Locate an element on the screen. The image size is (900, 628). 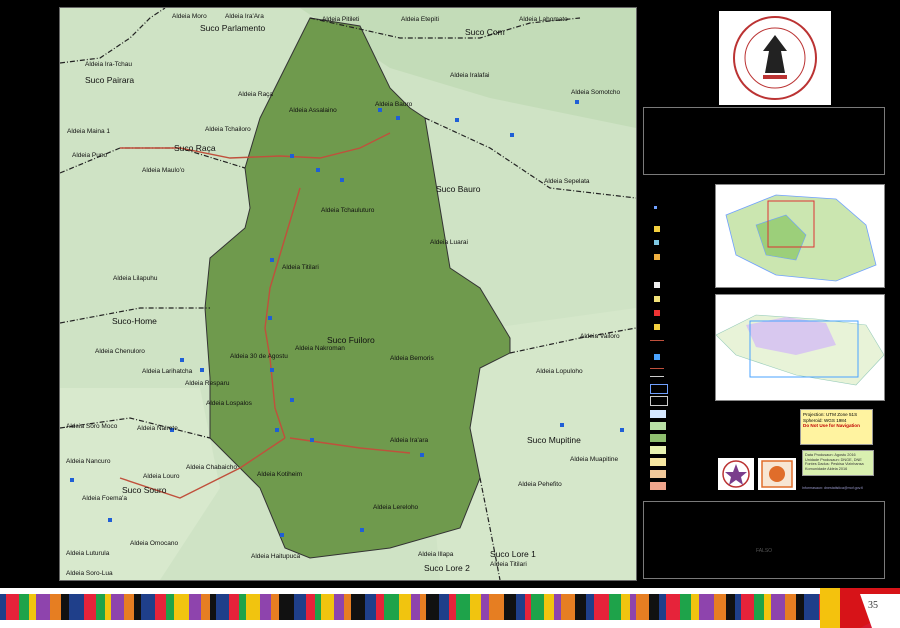
suco-label: Suco Pairara is located at coordinates (110, 80).